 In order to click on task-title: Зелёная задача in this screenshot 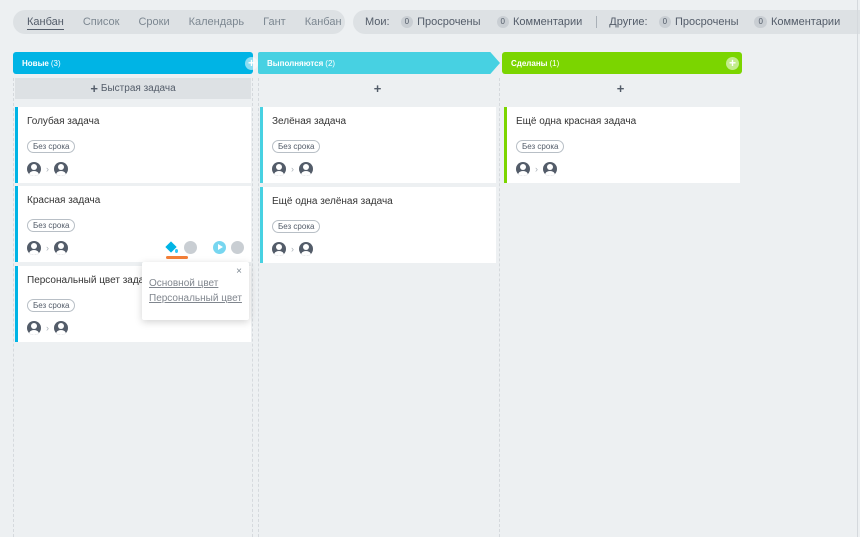, I will do `click(384, 122)`.